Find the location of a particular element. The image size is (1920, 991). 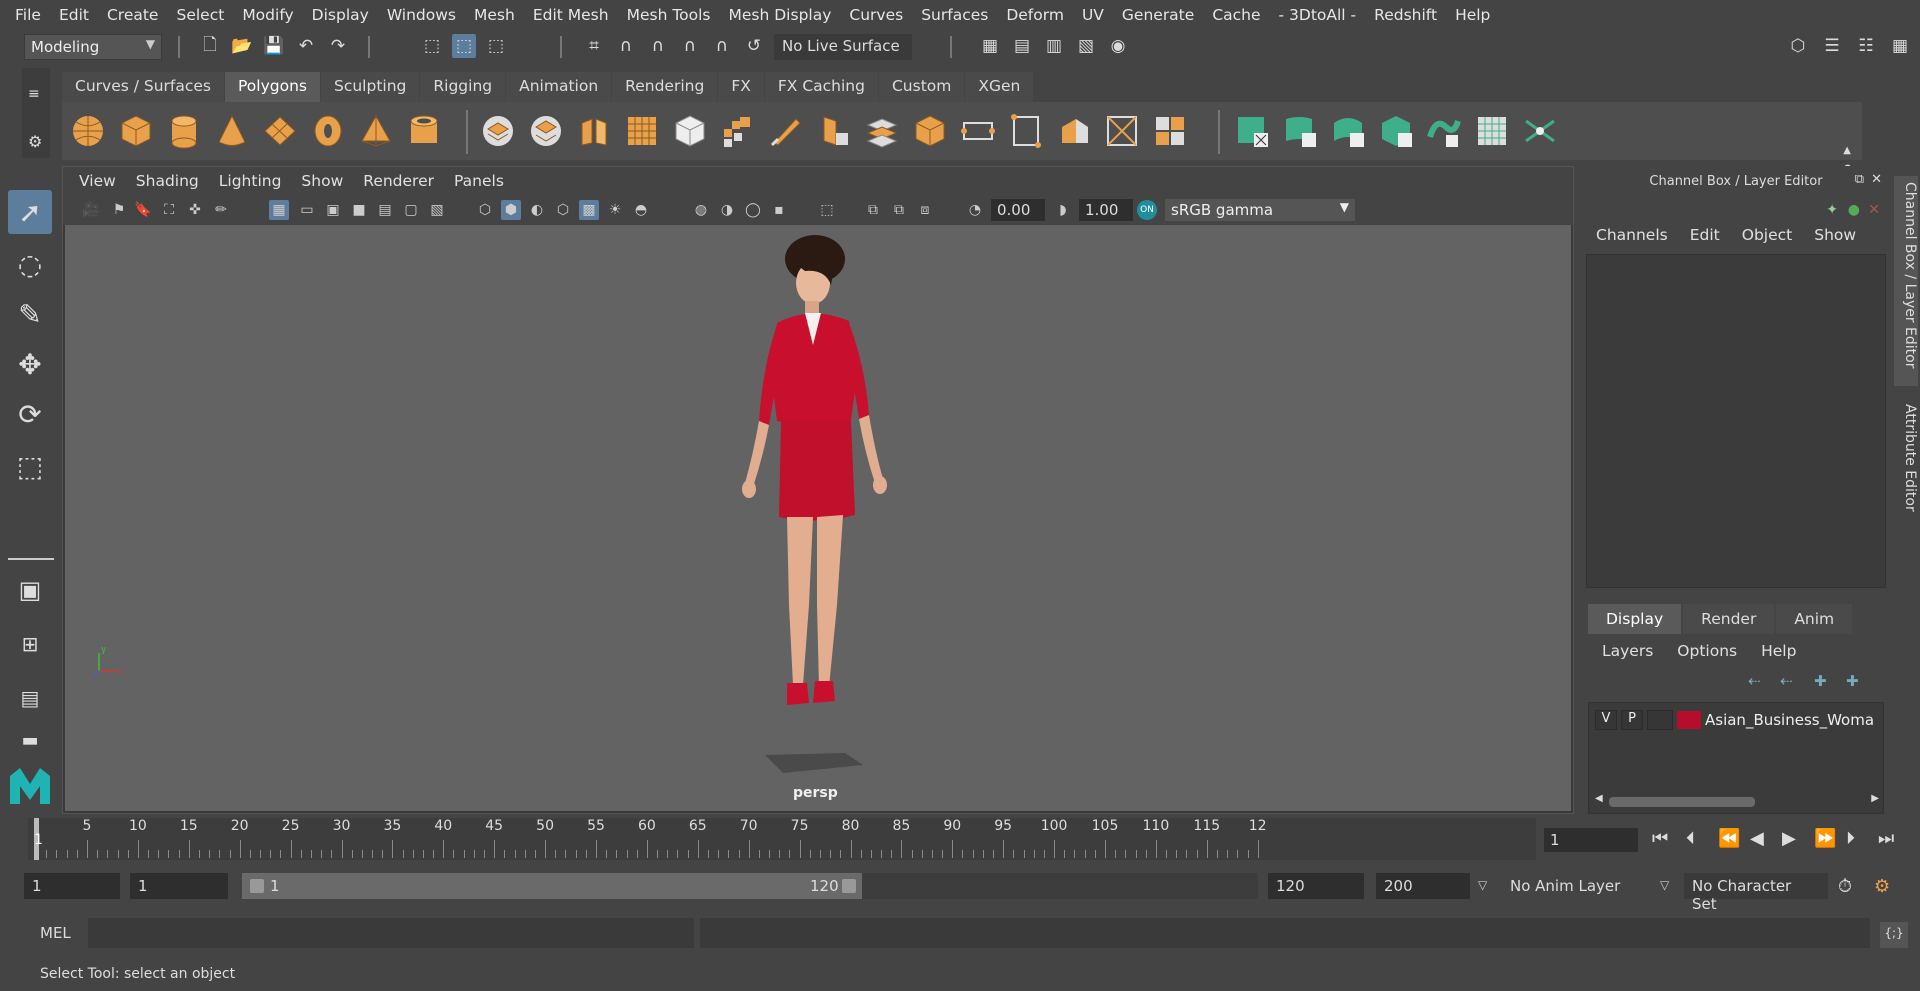

layout-toggle-icon: ▬ is located at coordinates (30, 740).